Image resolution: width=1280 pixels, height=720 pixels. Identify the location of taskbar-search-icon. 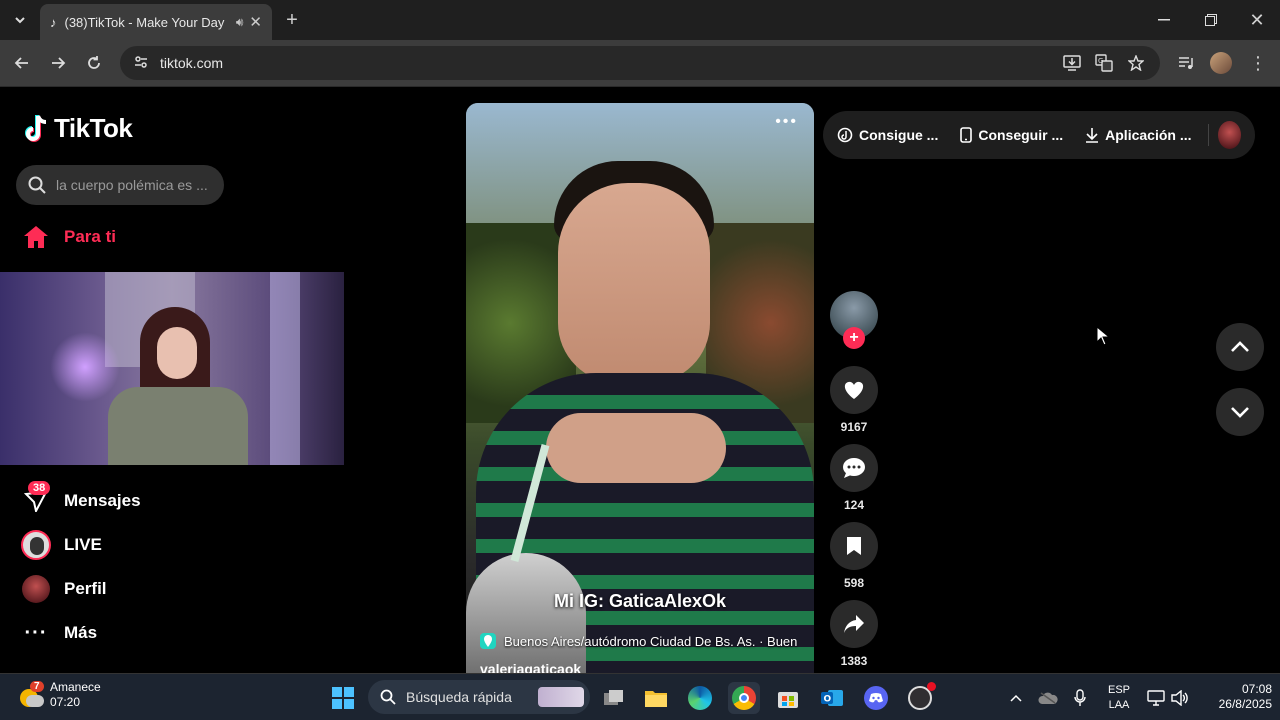
(388, 697).